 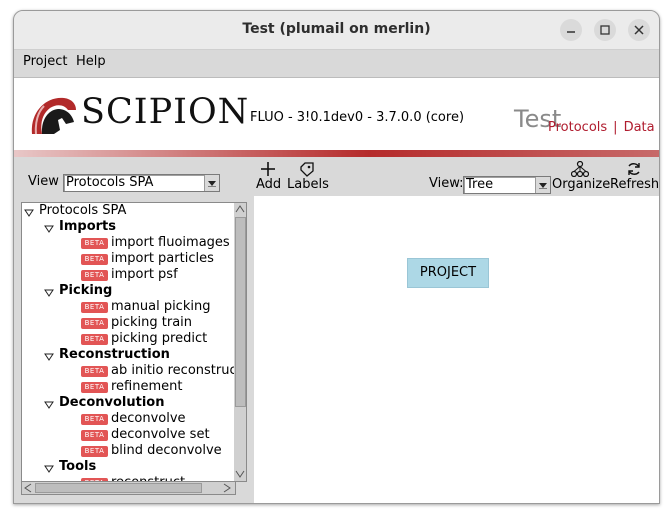 What do you see at coordinates (635, 184) in the screenshot?
I see `refresh-label: Refresh` at bounding box center [635, 184].